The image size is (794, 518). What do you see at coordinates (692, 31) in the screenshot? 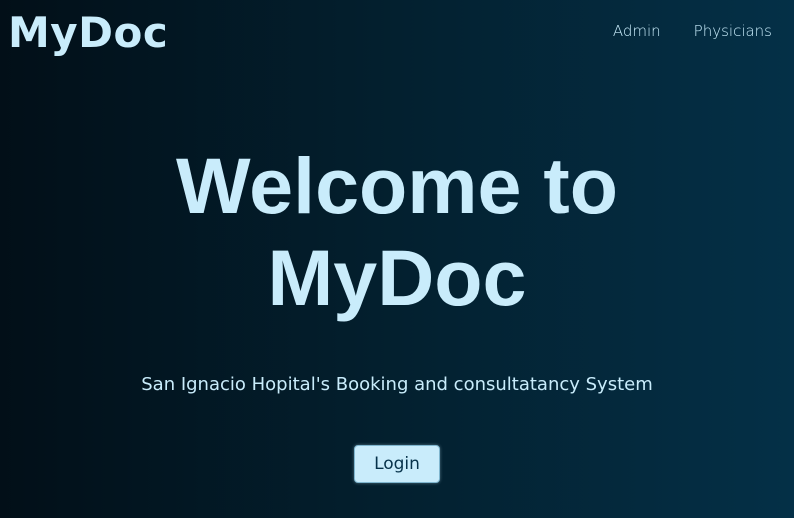
I see `nav-links: Admin Physicians` at bounding box center [692, 31].